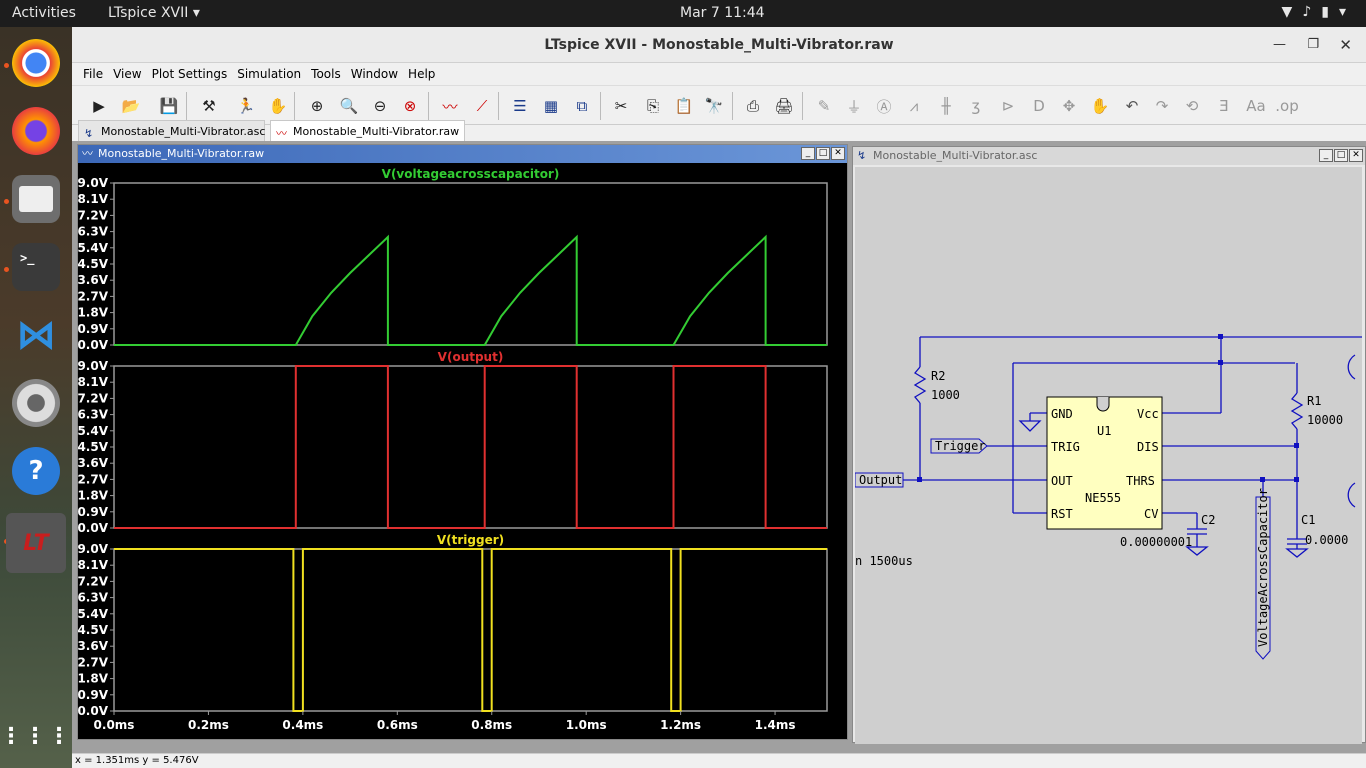 The image size is (1366, 768). I want to click on menu-file: File, so click(93, 74).